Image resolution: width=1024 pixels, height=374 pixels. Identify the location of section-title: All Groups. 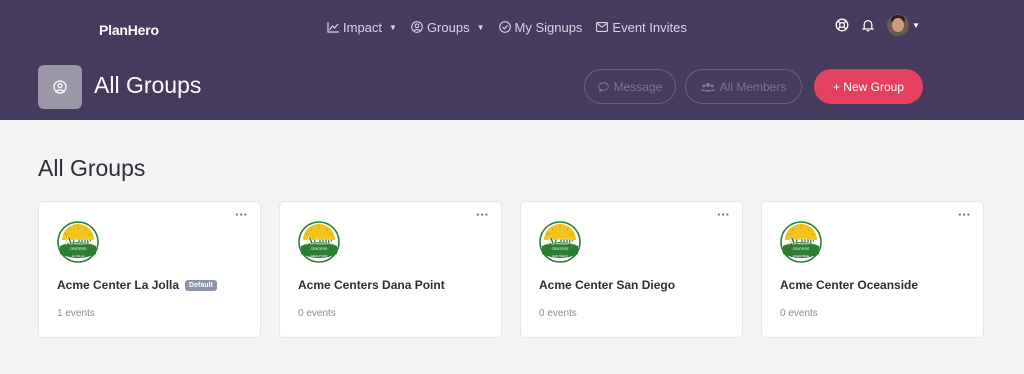
(92, 168).